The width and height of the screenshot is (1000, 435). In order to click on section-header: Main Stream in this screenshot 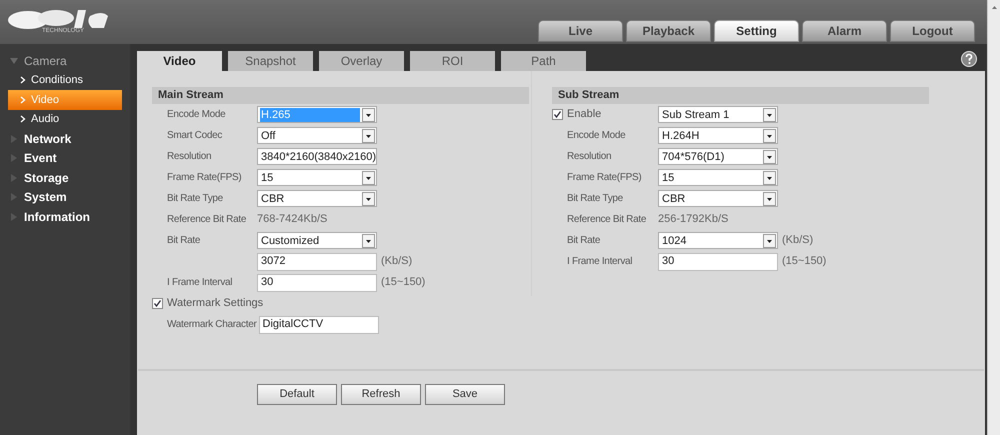, I will do `click(340, 95)`.